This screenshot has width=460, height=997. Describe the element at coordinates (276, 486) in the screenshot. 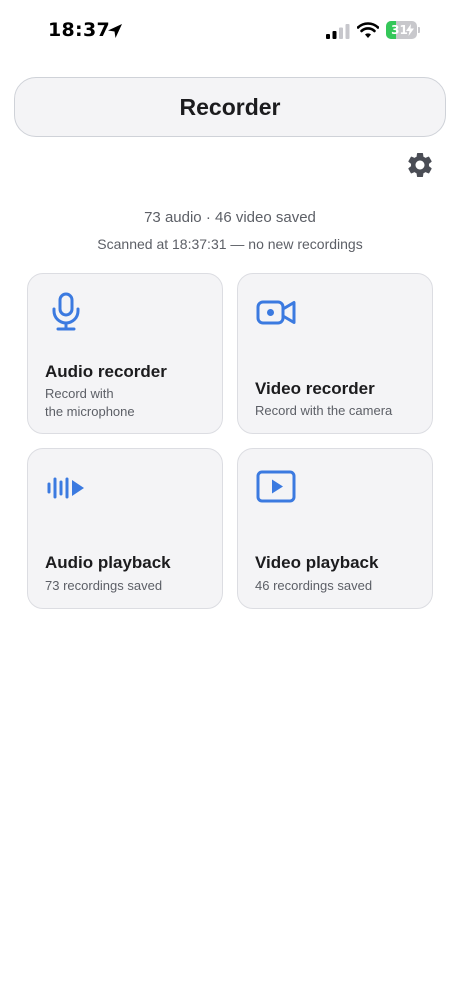

I see `play-screen-icon` at that location.